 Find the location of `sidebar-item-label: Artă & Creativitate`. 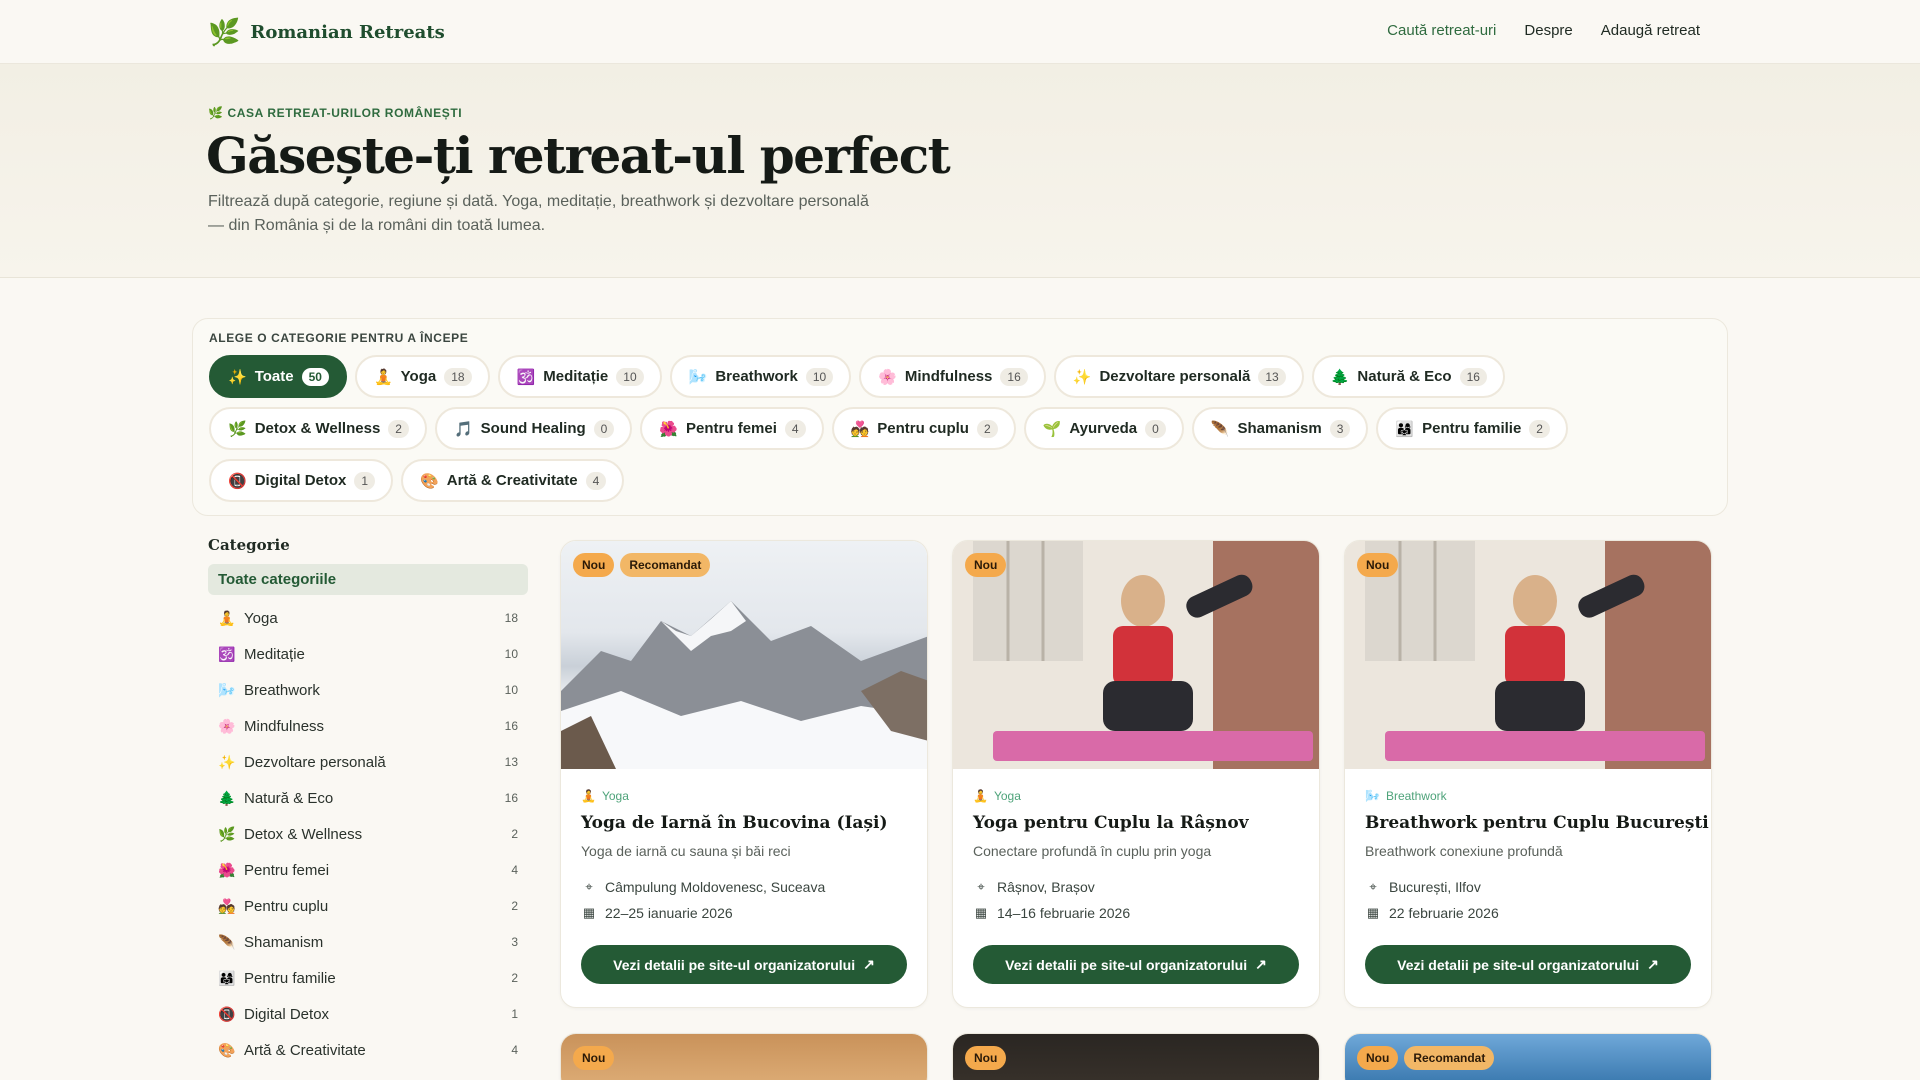

sidebar-item-label: Artă & Creativitate is located at coordinates (305, 1050).